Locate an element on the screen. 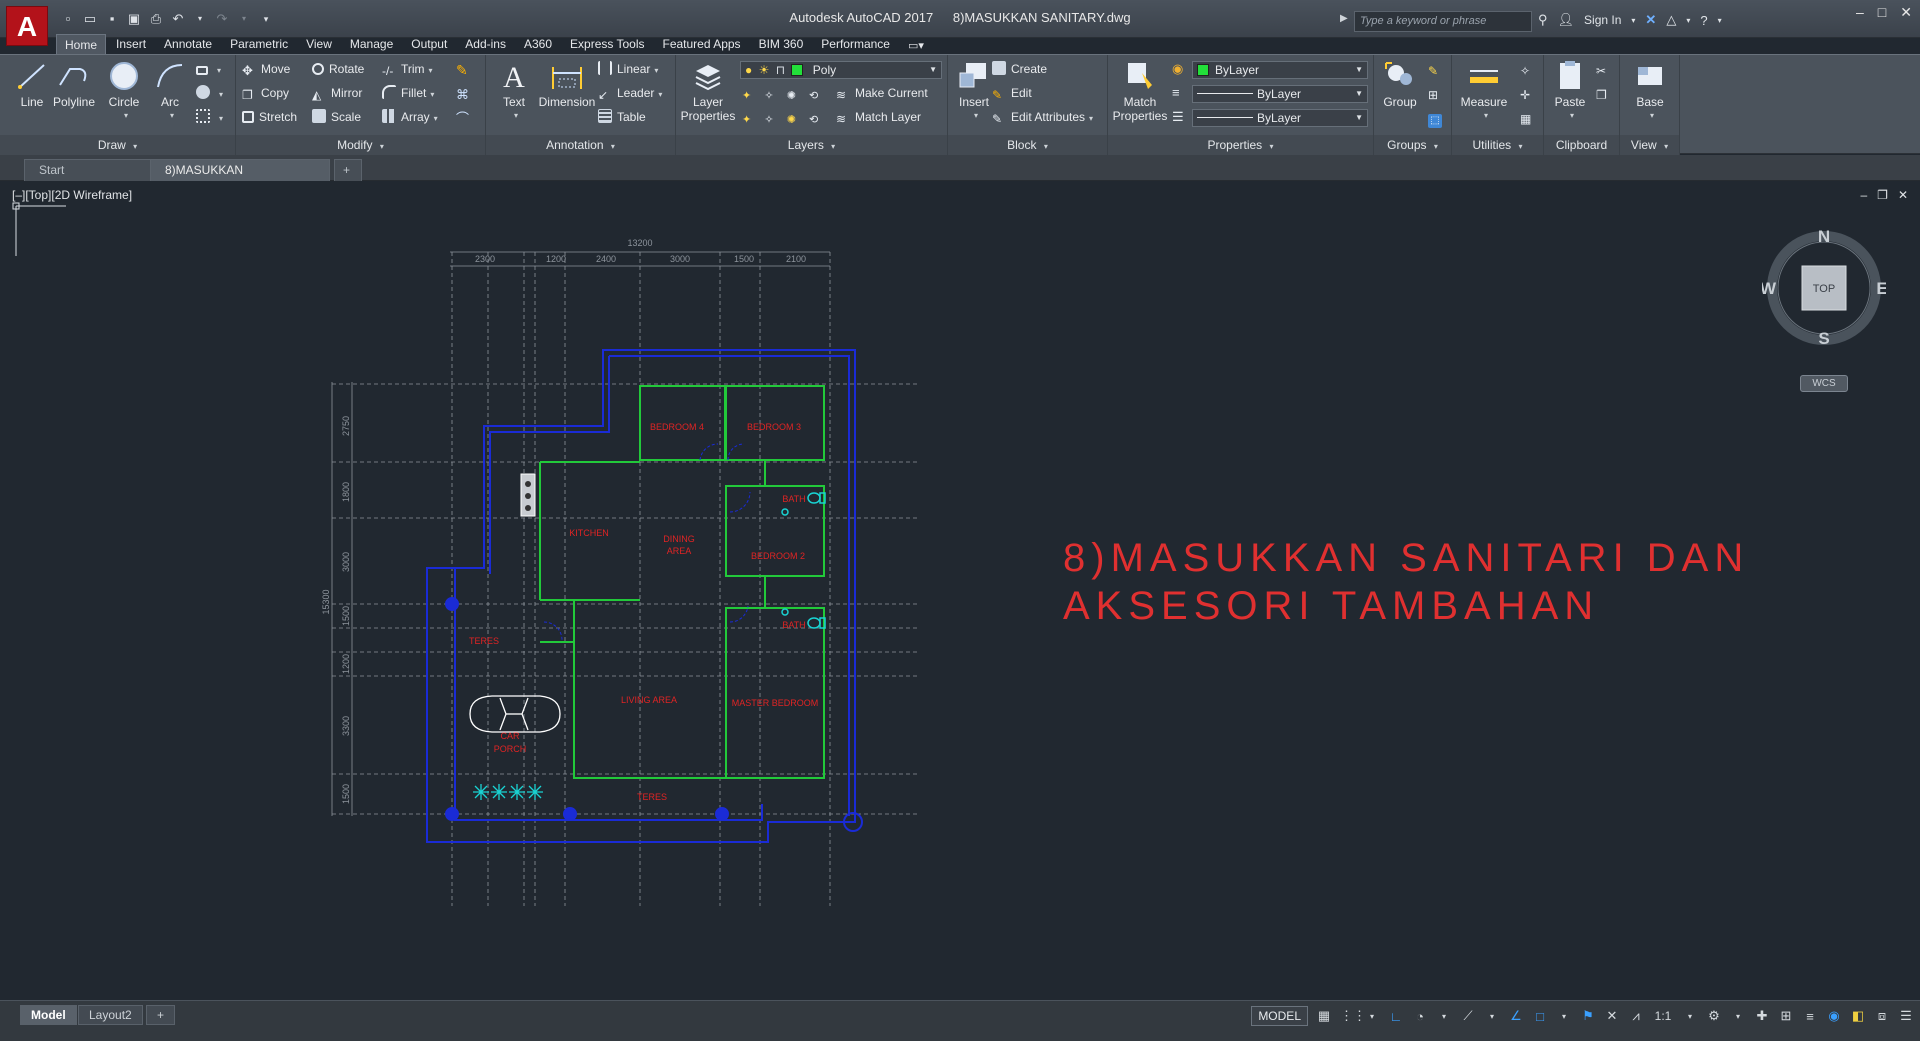  boundary-dropdown-icon: ▾ is located at coordinates (221, 118).